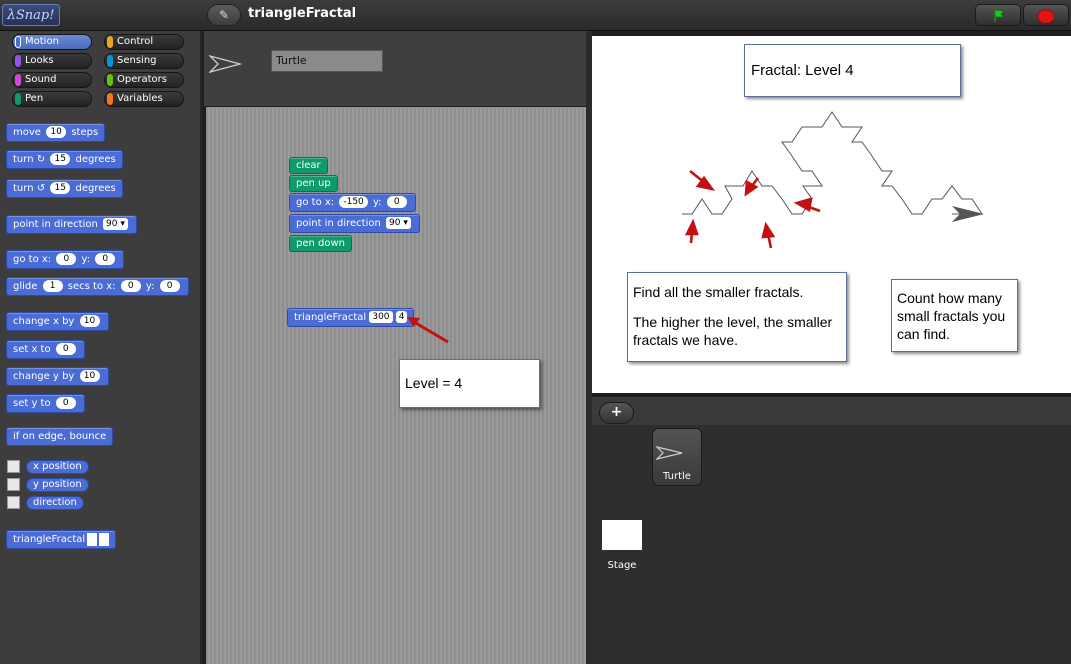  I want to click on pen-up-block: pen up, so click(313, 183).